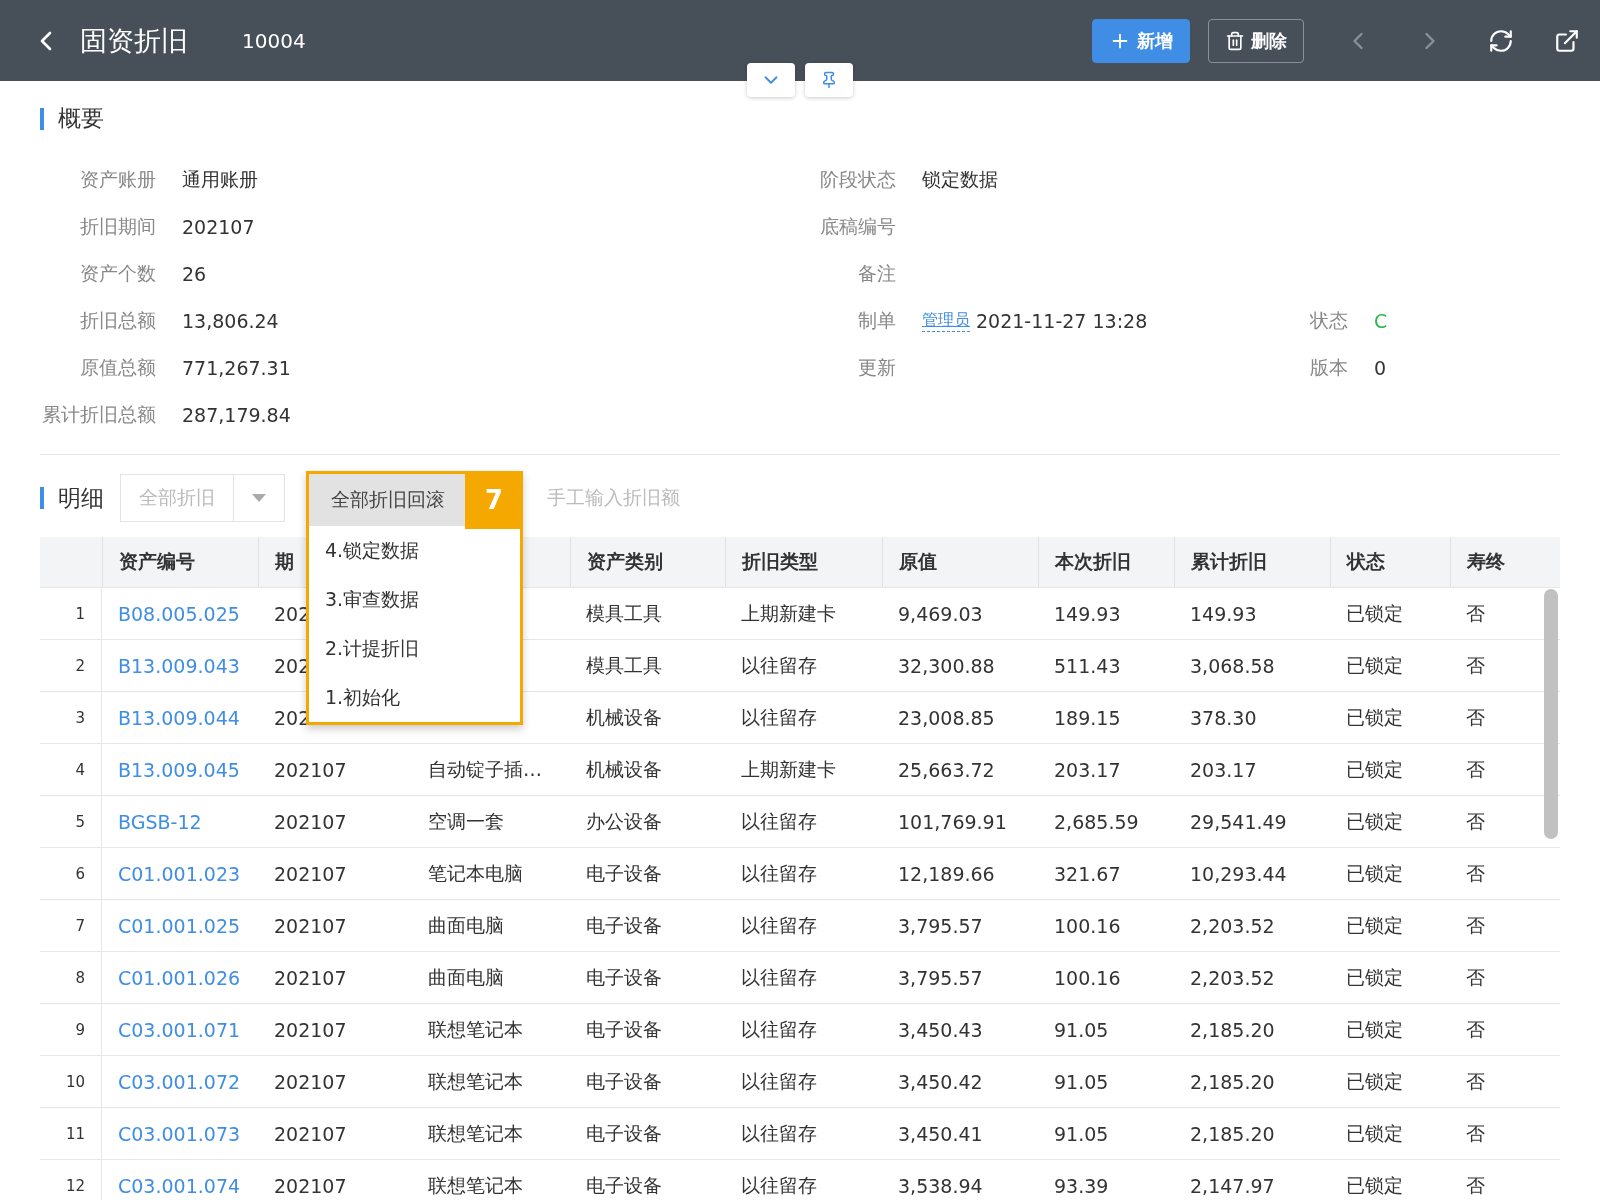  I want to click on menu-item: 2.计提折旧, so click(414, 648).